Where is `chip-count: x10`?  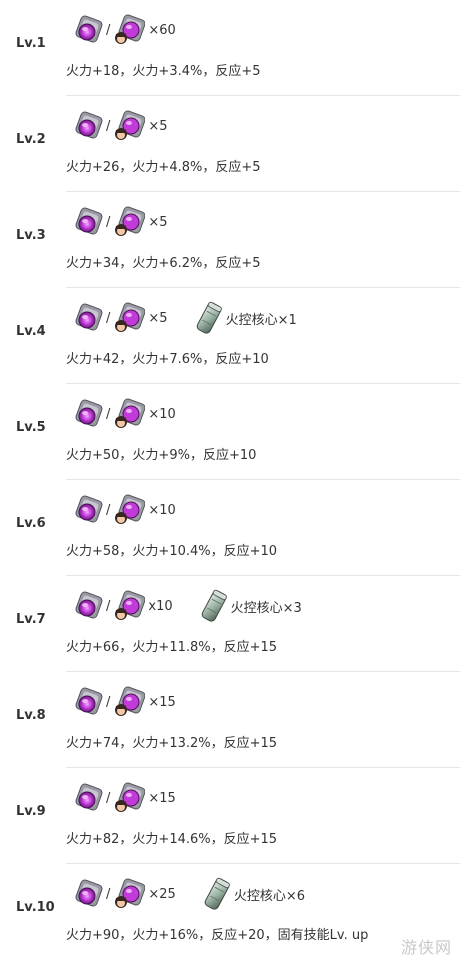 chip-count: x10 is located at coordinates (160, 606).